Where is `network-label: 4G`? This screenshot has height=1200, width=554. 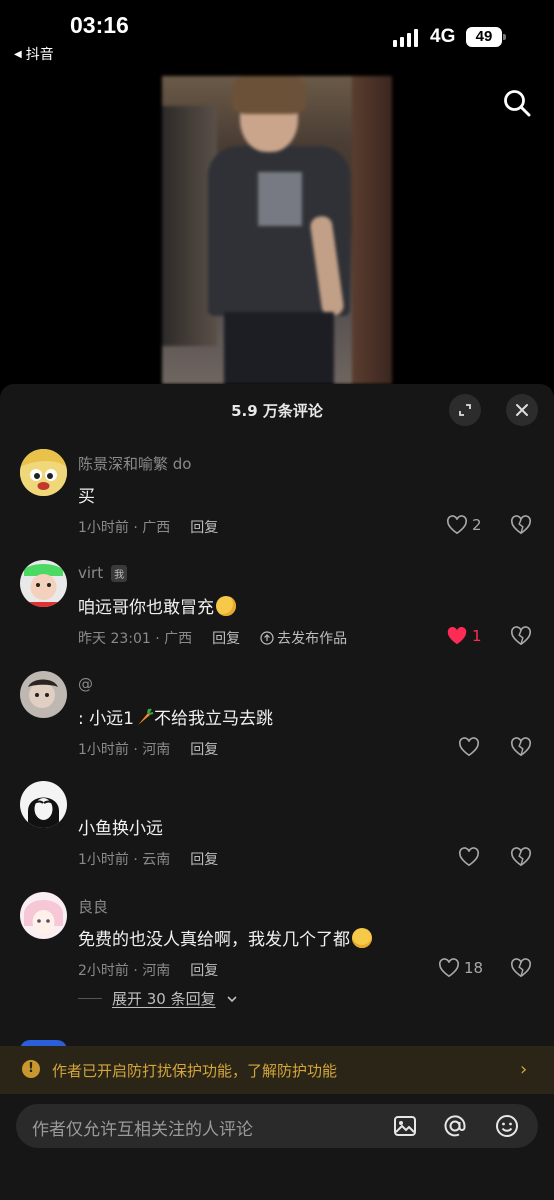 network-label: 4G is located at coordinates (443, 36).